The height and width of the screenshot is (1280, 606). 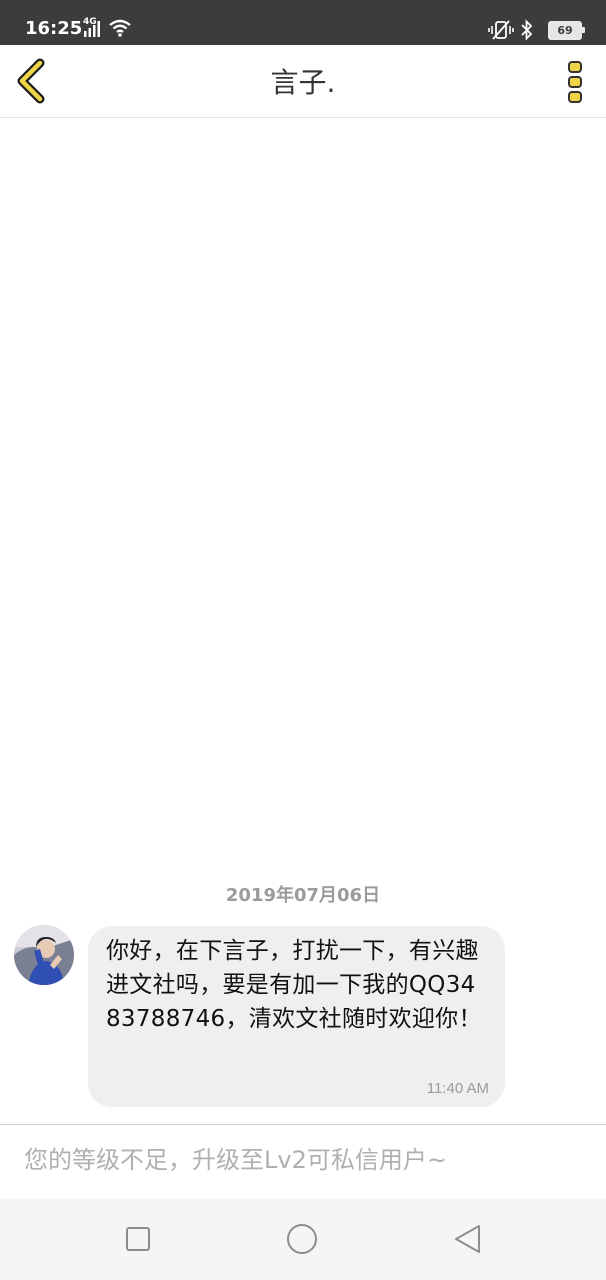 I want to click on message-input: 您的等级不足，升级至Lv2可私信用户~, so click(x=303, y=1162).